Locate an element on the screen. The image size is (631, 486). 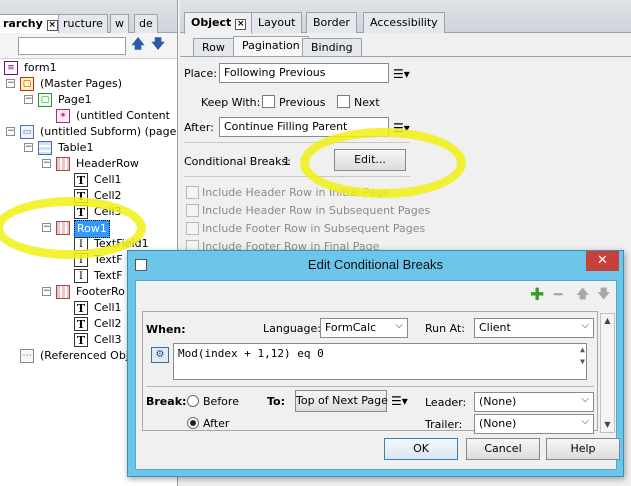
break-after-radio is located at coordinates (193, 423).